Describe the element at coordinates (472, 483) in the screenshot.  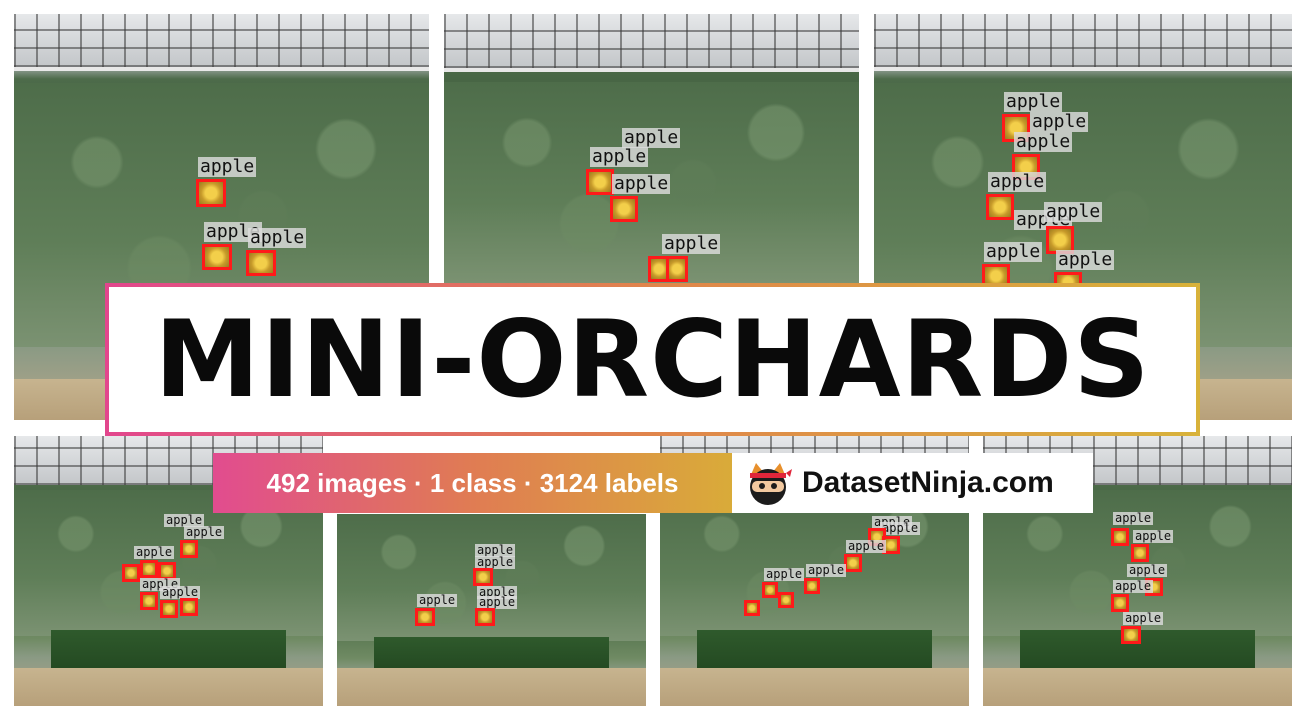
I see `dataset-stats: 492 images · 1 class · 3124 labels` at that location.